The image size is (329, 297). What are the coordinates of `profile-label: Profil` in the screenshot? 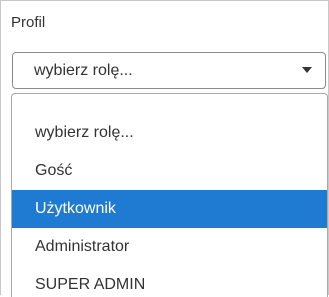 It's located at (28, 22).